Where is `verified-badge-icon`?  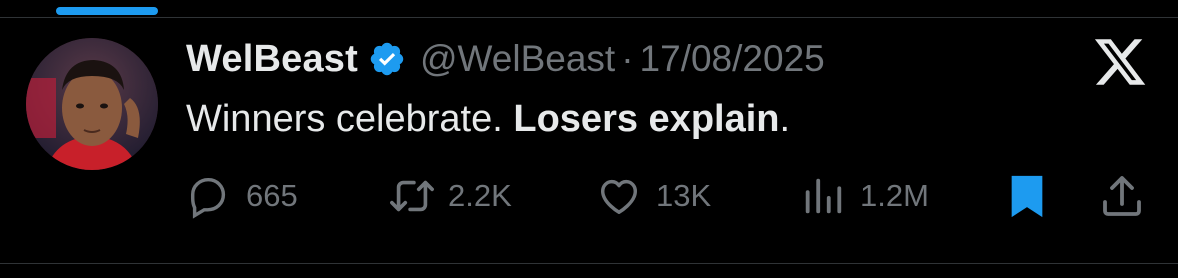
verified-badge-icon is located at coordinates (387, 59).